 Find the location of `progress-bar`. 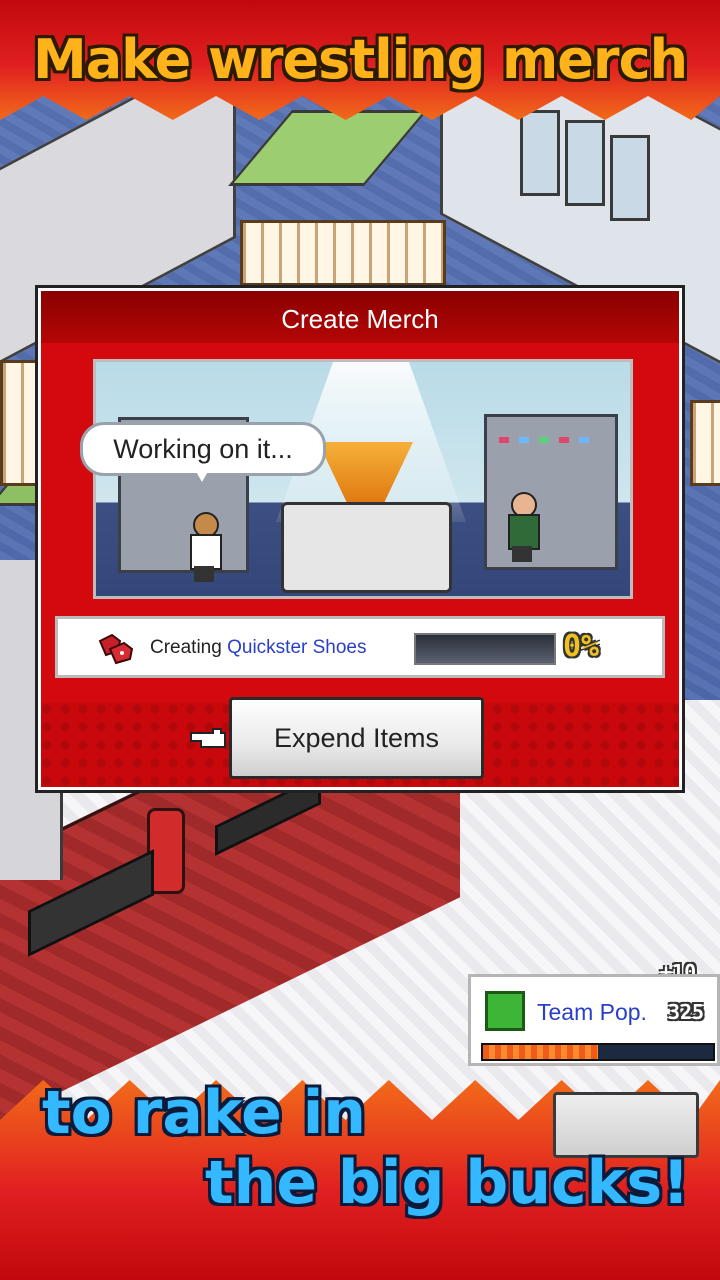

progress-bar is located at coordinates (485, 649).